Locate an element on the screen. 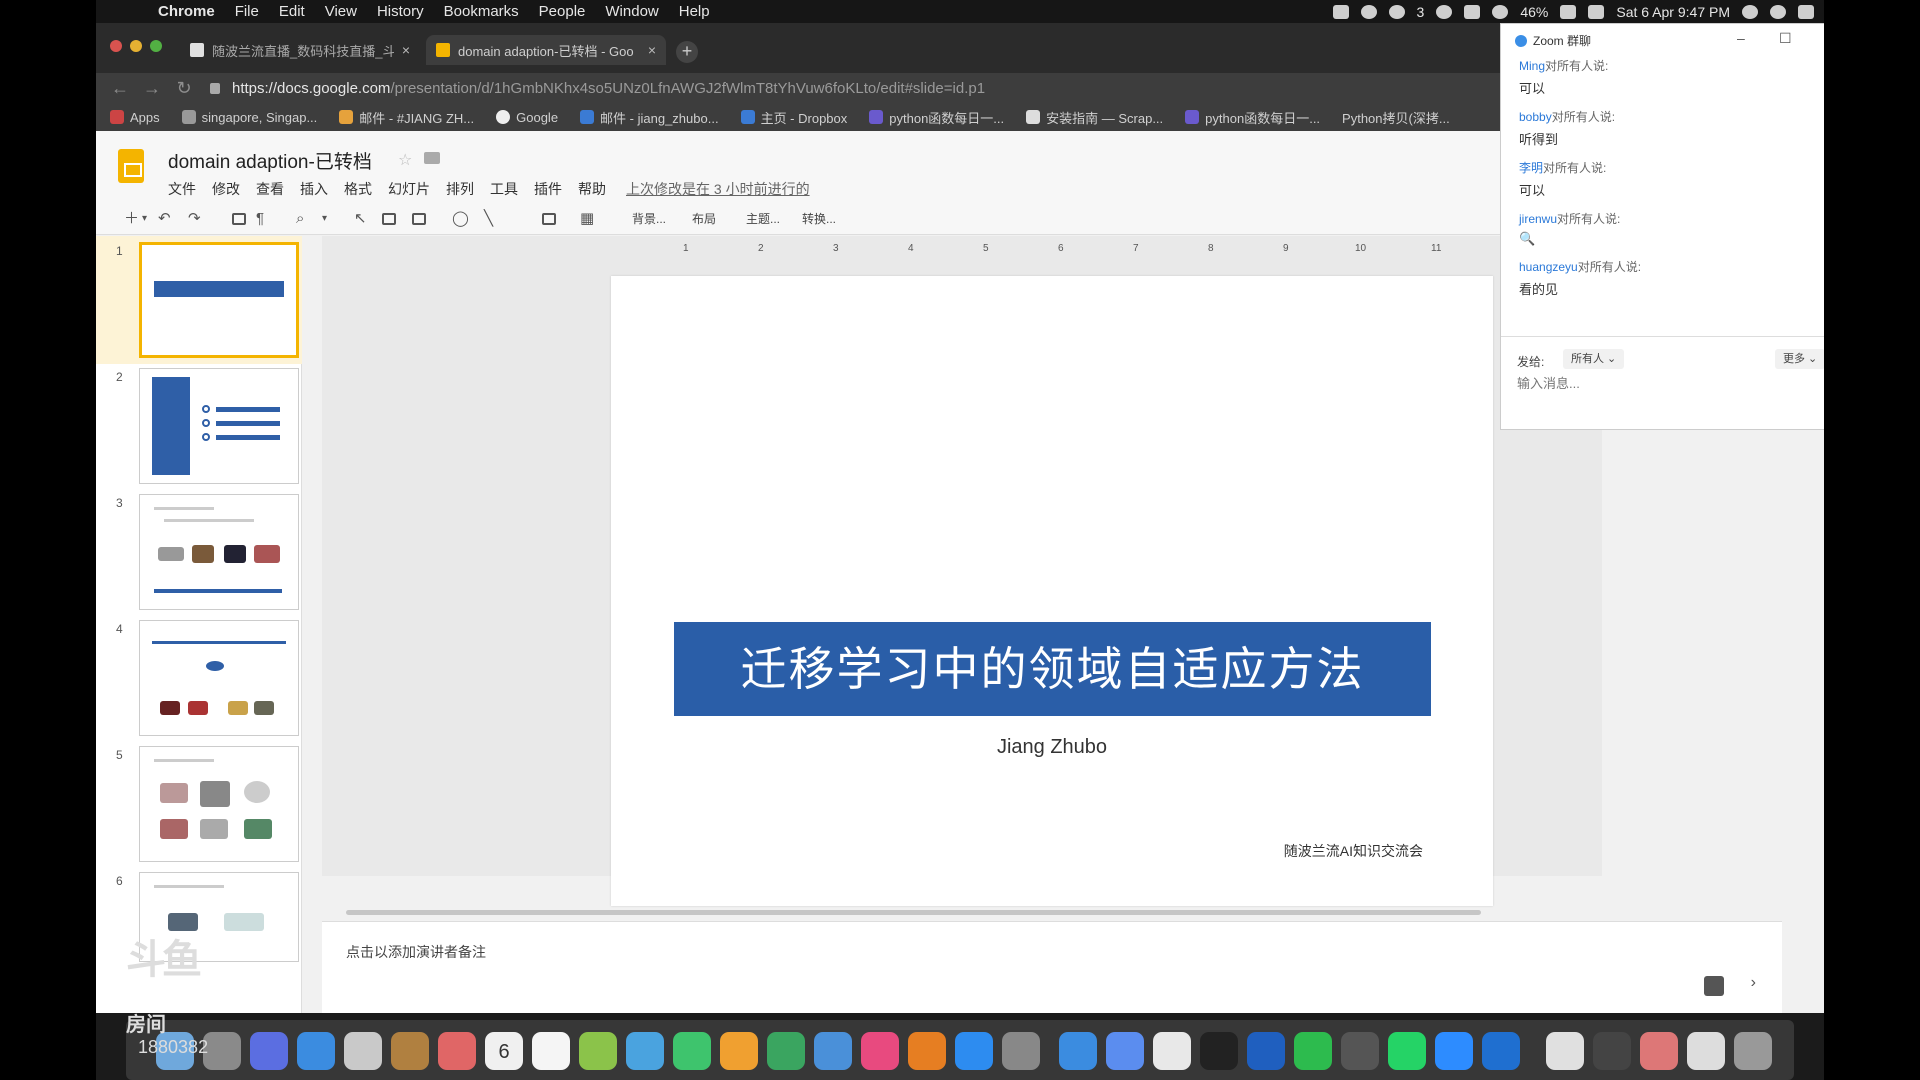 The width and height of the screenshot is (1920, 1080). spotlight-search-icon is located at coordinates (1750, 11).